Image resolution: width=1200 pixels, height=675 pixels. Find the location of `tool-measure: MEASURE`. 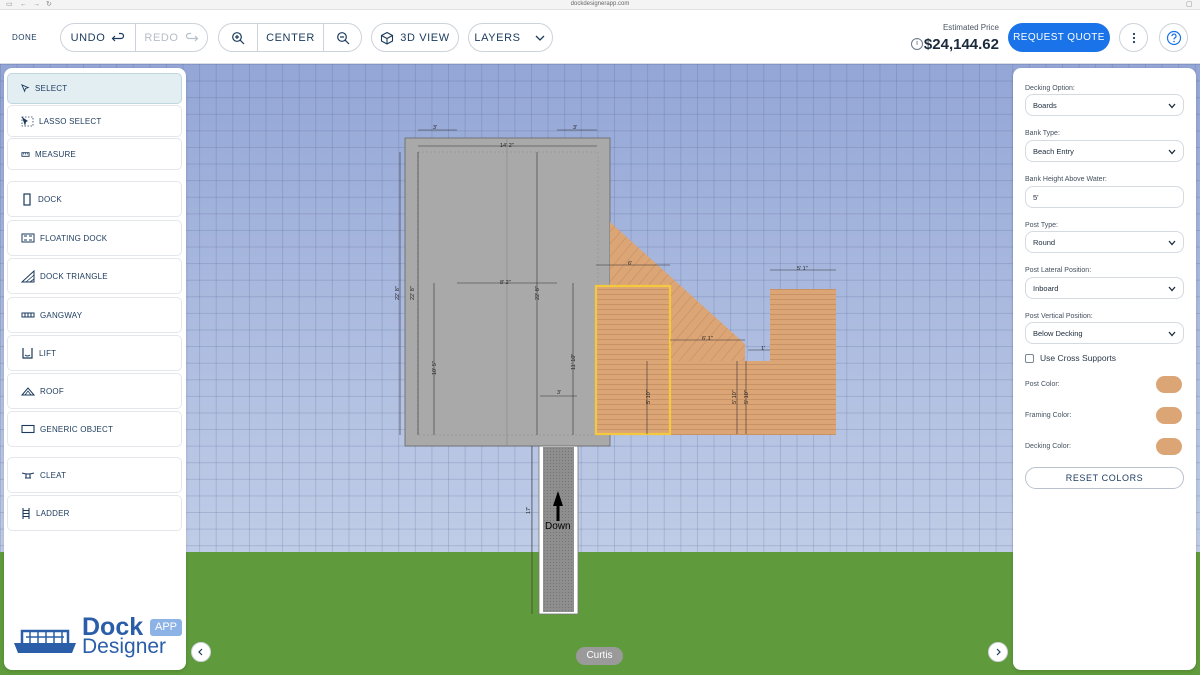

tool-measure: MEASURE is located at coordinates (94, 154).